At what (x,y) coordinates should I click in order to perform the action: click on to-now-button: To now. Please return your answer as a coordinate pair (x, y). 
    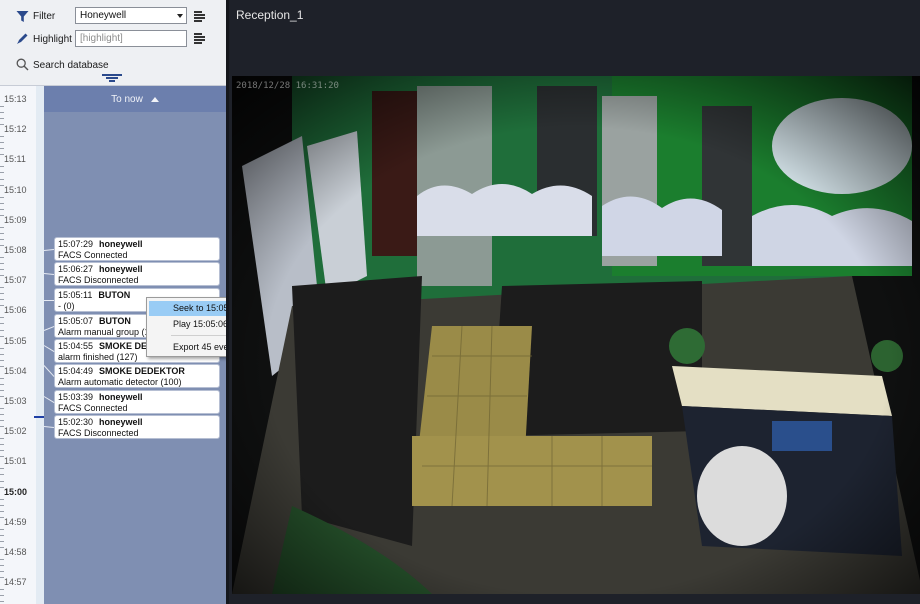
    Looking at the image, I should click on (135, 99).